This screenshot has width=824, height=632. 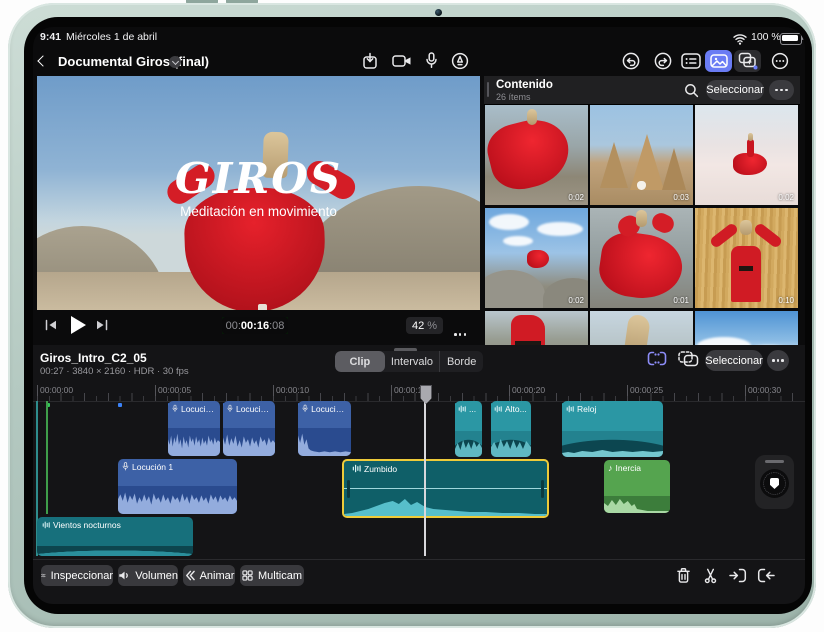 What do you see at coordinates (370, 61) in the screenshot?
I see `export-icon` at bounding box center [370, 61].